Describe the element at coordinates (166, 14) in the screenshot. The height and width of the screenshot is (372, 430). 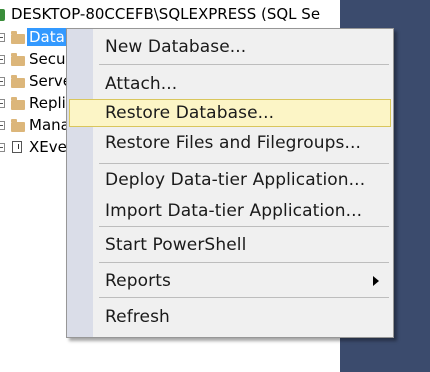
I see `server-node-label: DESKTOP-80CCEFB\SQLEXPRESS (SQL Se` at that location.